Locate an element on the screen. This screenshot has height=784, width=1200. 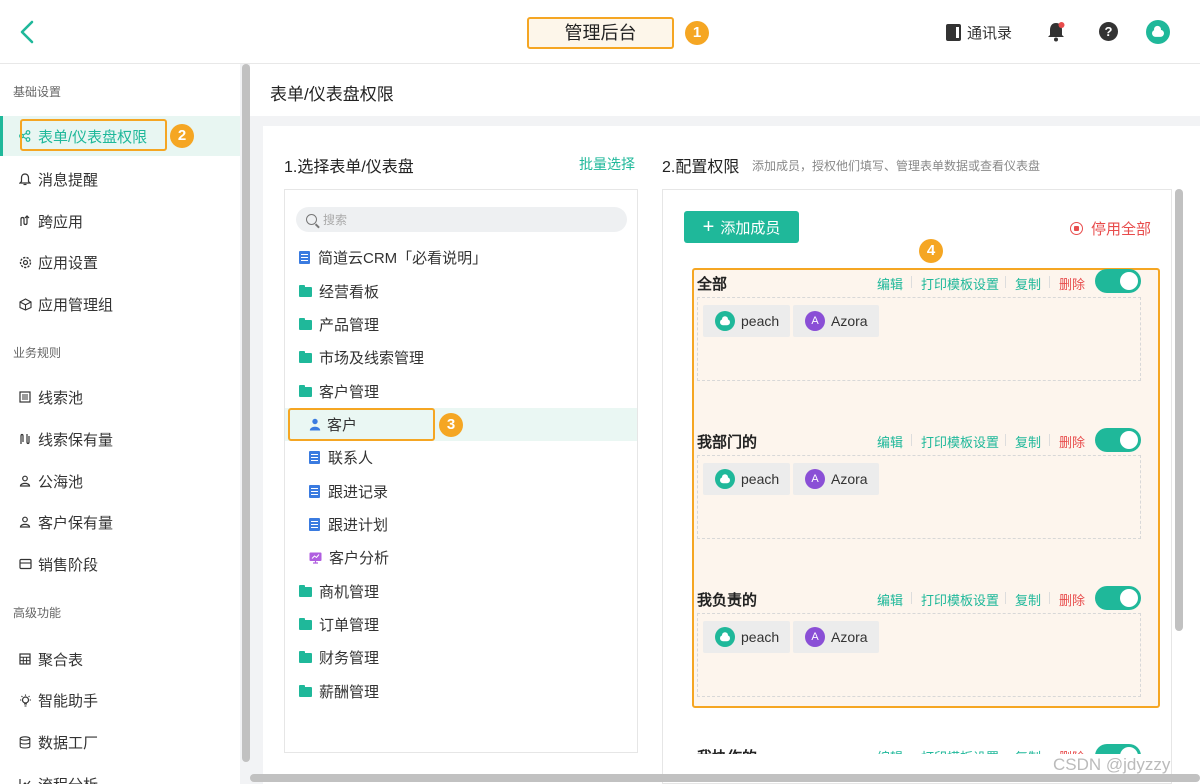
tree-folder-business-board: 经营看板 is located at coordinates (461, 291).